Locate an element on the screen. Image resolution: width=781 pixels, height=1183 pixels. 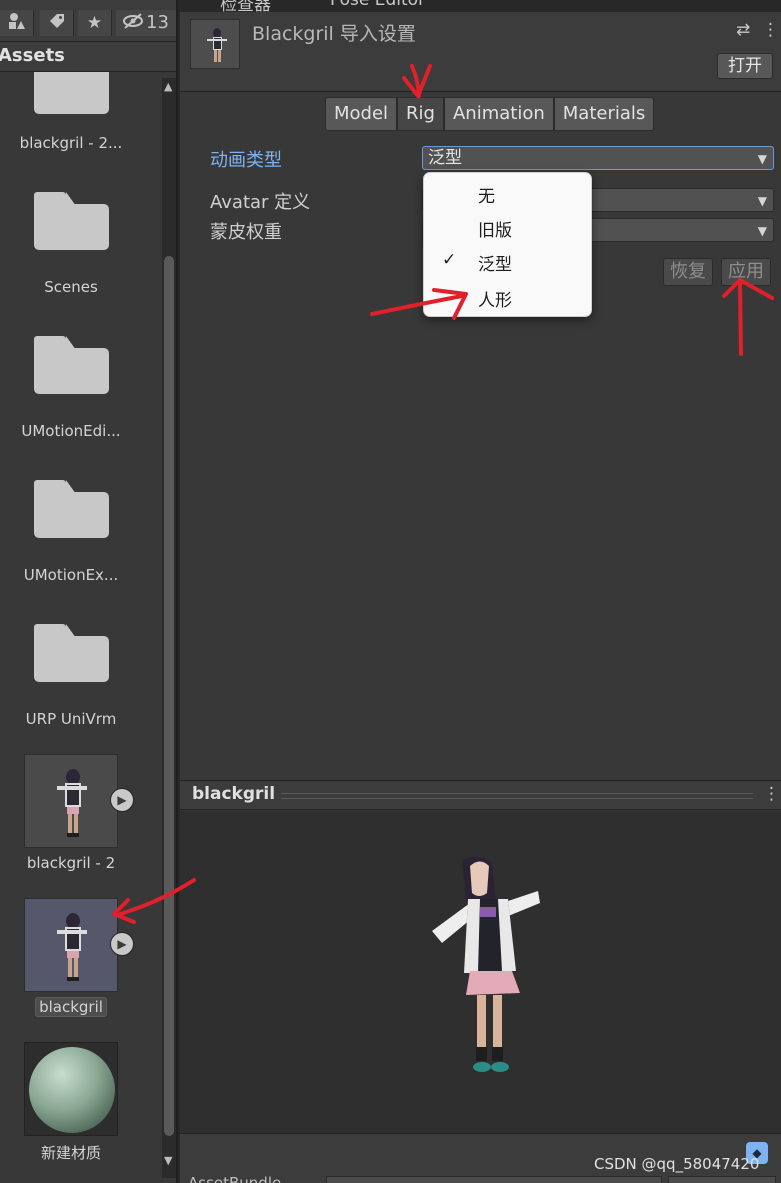
menu-item-legacy: 旧版 is located at coordinates (507, 227).